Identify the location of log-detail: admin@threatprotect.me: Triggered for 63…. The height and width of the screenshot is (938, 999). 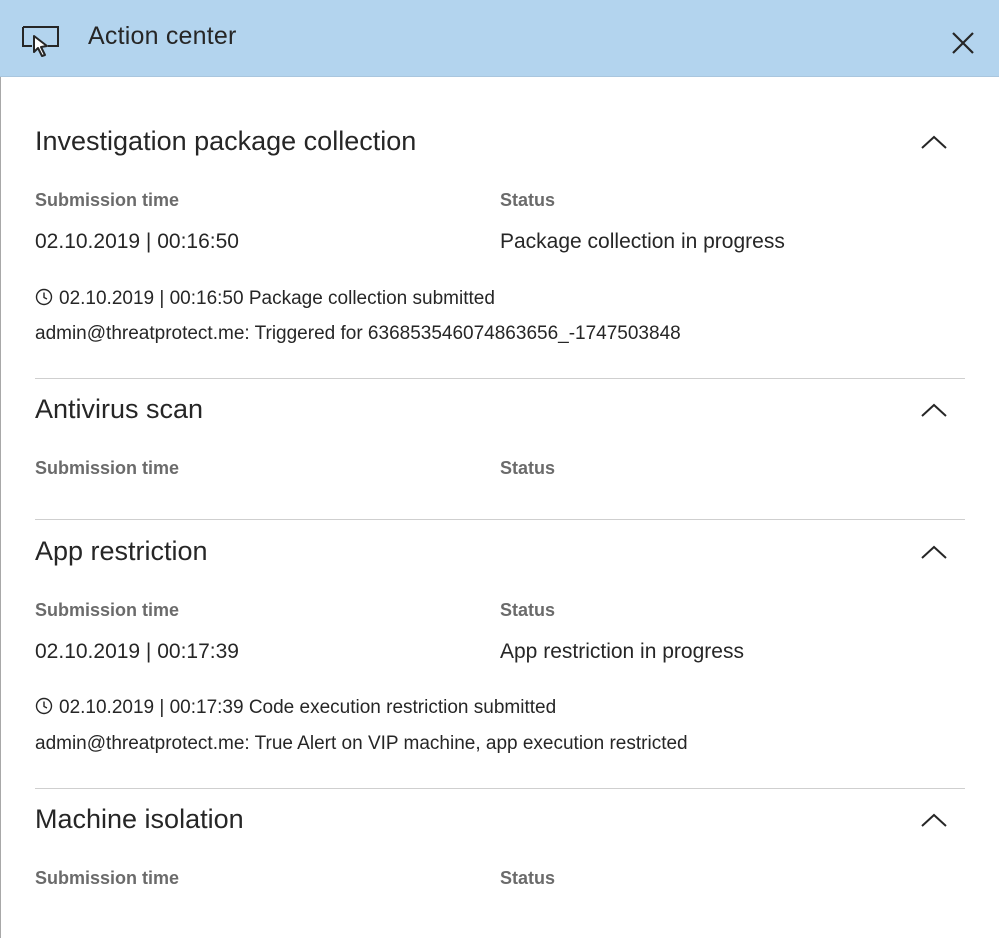
(358, 333).